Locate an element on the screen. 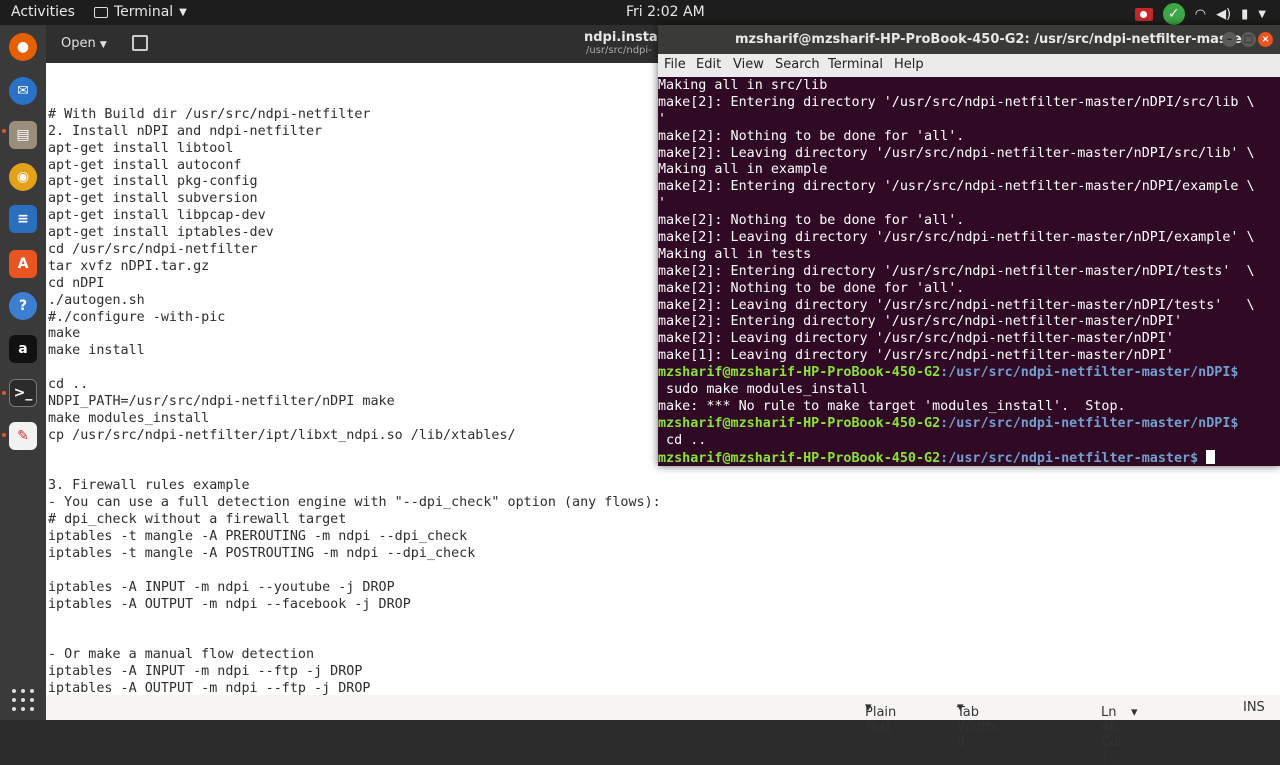 The height and width of the screenshot is (765, 1280). firefox-icon: ● is located at coordinates (23, 47).